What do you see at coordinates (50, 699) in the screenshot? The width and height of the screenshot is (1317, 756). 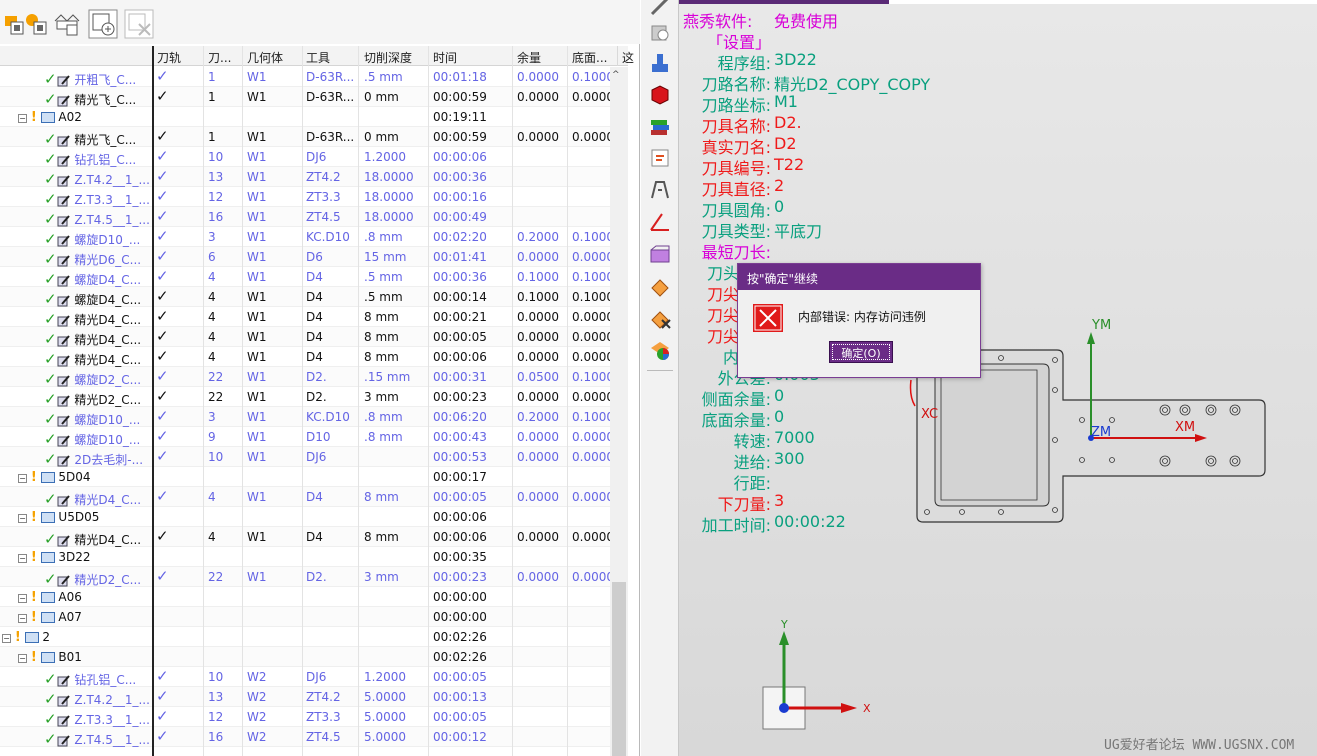 I see `check-icon: ✓` at bounding box center [50, 699].